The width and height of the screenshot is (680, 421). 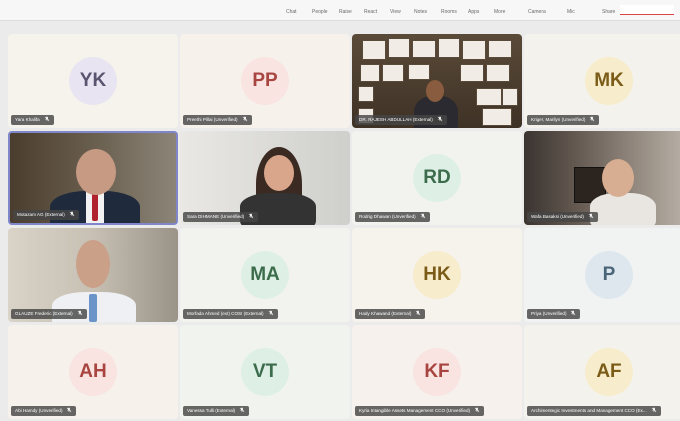 I want to click on toolbar-mic: Mic, so click(x=571, y=12).